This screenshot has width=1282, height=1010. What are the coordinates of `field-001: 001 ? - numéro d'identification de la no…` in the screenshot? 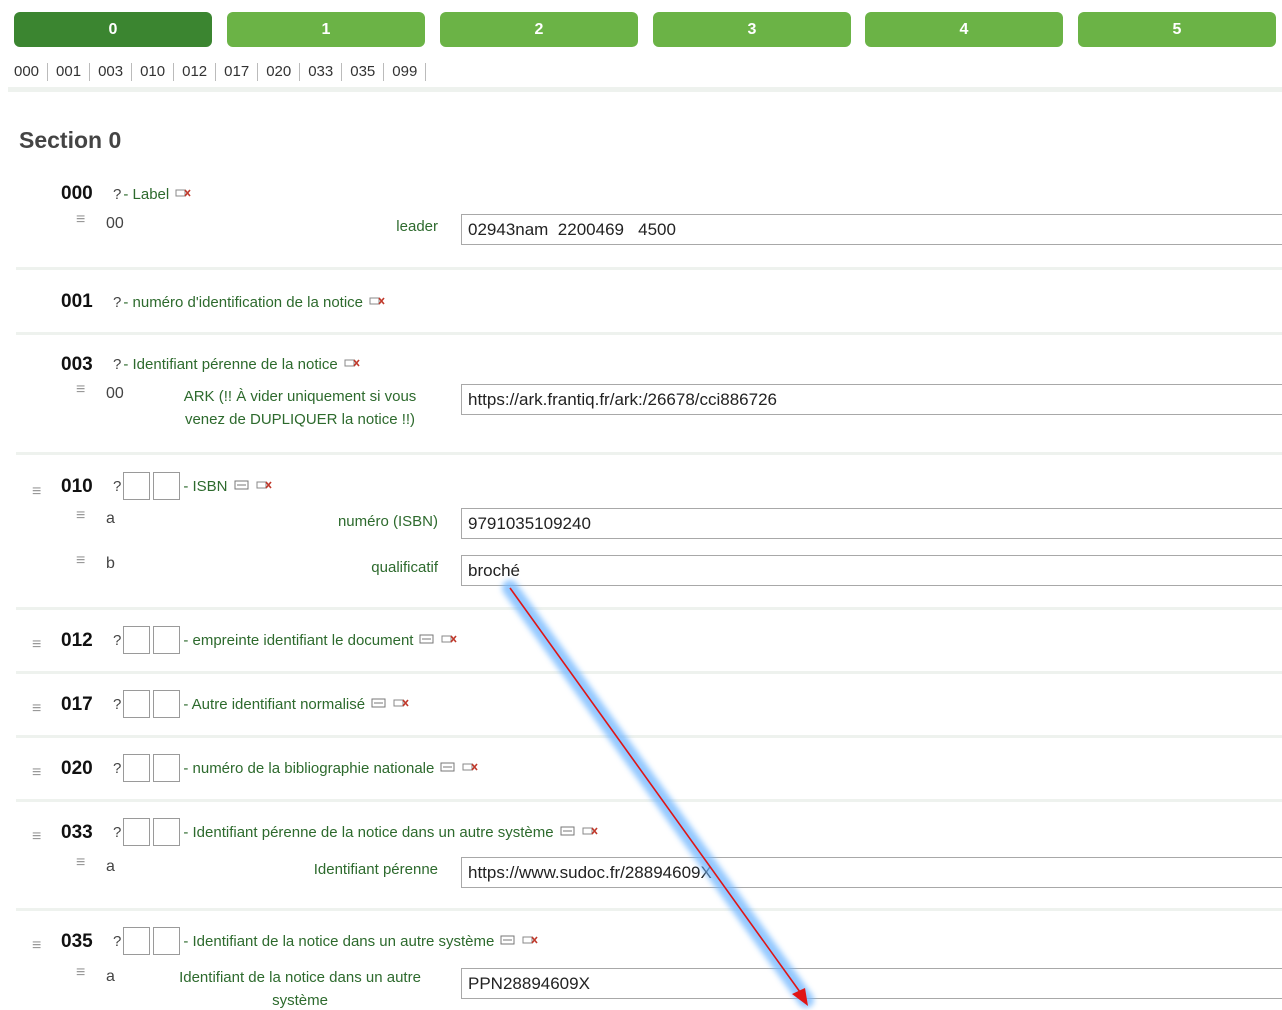 It's located at (649, 304).